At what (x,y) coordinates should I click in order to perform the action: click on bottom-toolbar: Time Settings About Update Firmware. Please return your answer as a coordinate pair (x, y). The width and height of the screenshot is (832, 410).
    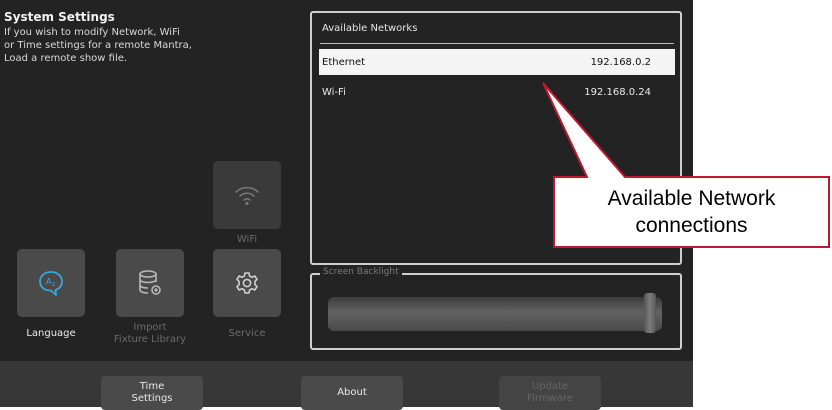
    Looking at the image, I should click on (346, 385).